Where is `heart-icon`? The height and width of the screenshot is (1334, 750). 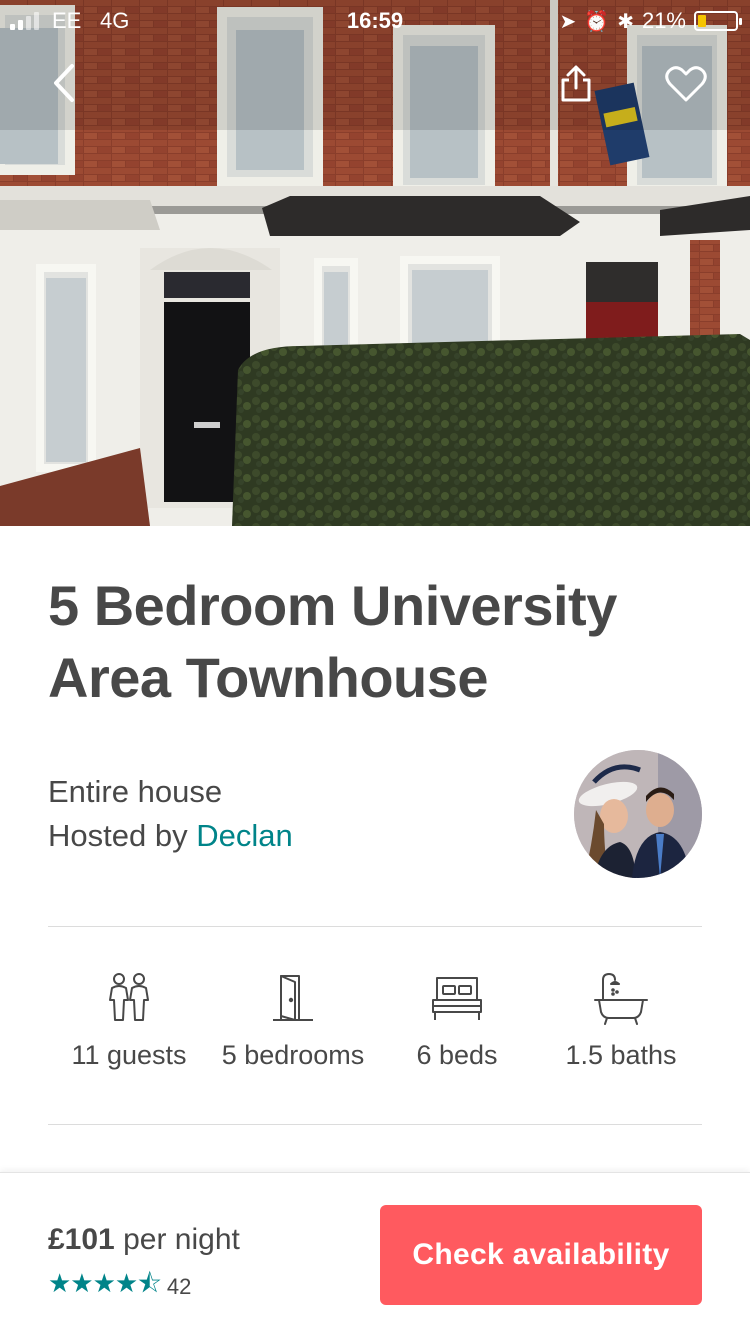 heart-icon is located at coordinates (686, 84).